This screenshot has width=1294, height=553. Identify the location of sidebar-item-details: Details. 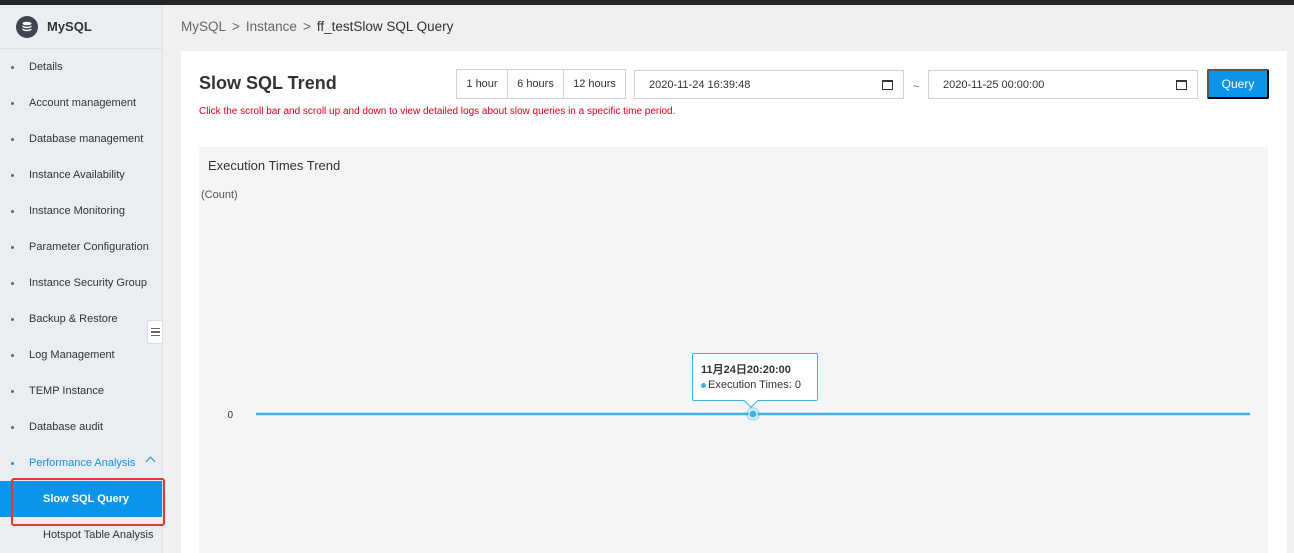
(81, 67).